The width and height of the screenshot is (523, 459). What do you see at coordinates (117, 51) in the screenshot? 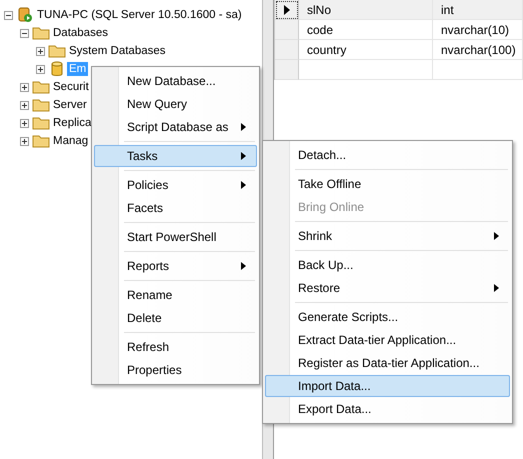
I see `tree-item: System Databases` at bounding box center [117, 51].